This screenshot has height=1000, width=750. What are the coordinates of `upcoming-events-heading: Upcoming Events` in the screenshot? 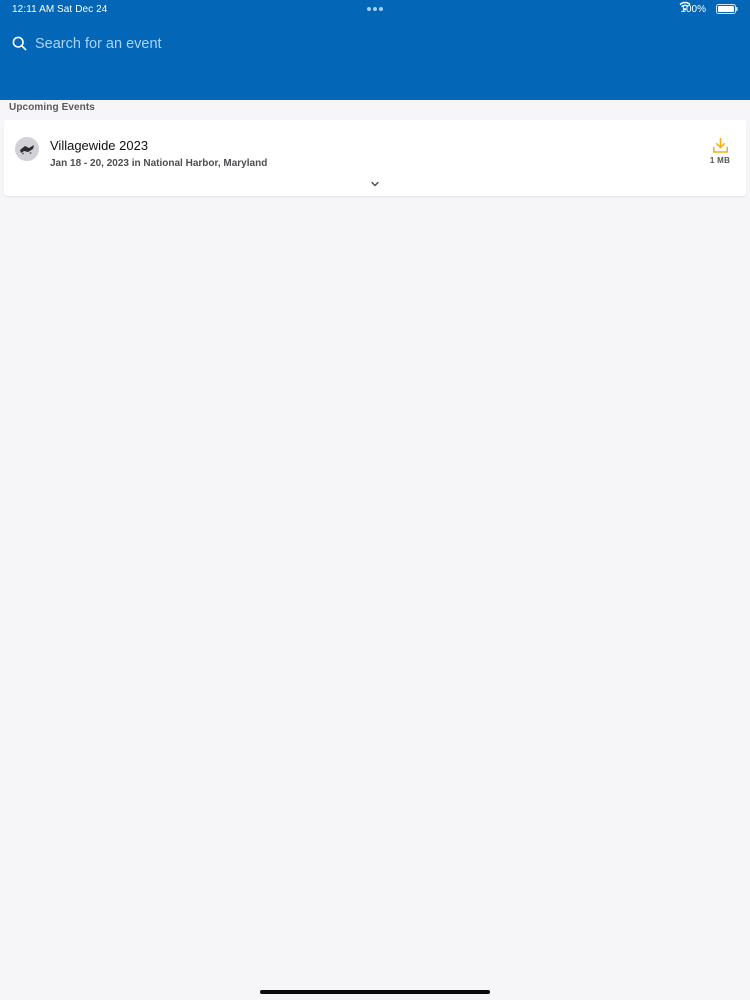 It's located at (52, 107).